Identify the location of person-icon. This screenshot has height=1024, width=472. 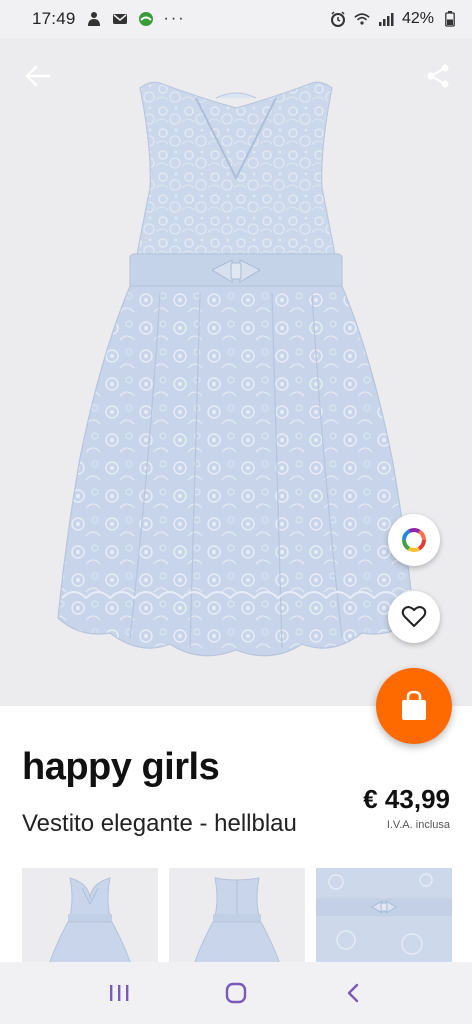
(94, 19).